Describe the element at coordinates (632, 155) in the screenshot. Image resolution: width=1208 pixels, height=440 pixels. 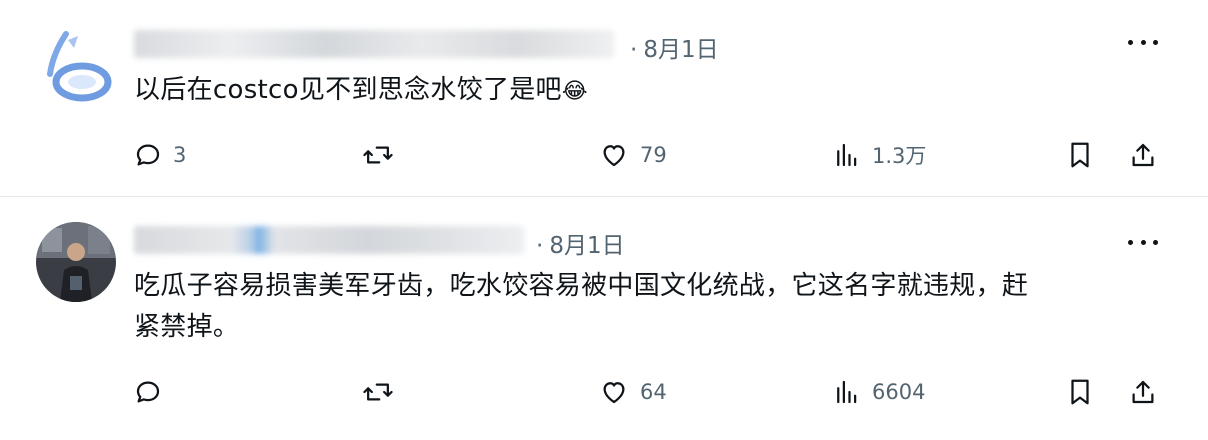
I see `like-button: 79` at that location.